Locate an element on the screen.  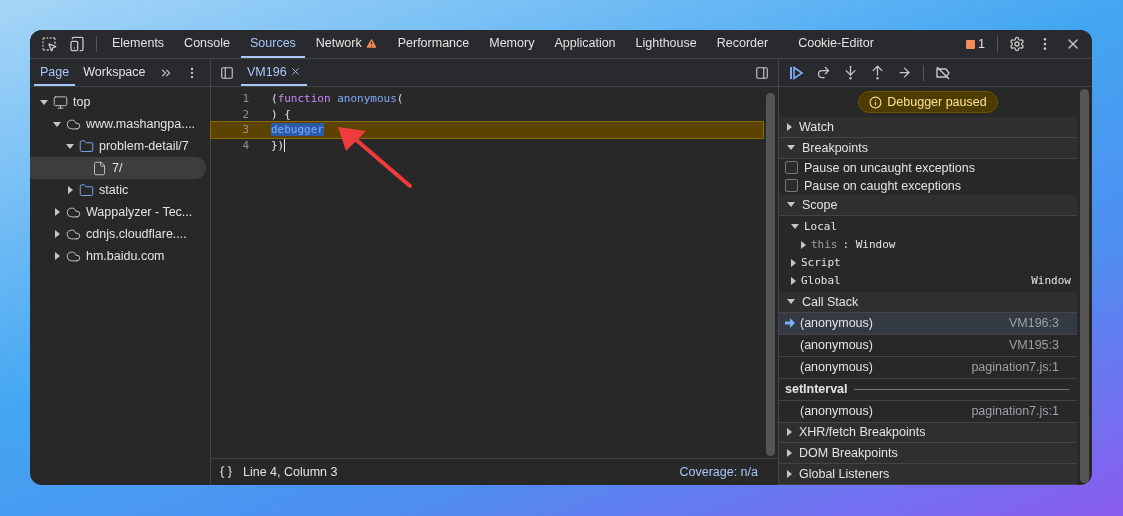
panel-tab: Elements is located at coordinates (138, 44).